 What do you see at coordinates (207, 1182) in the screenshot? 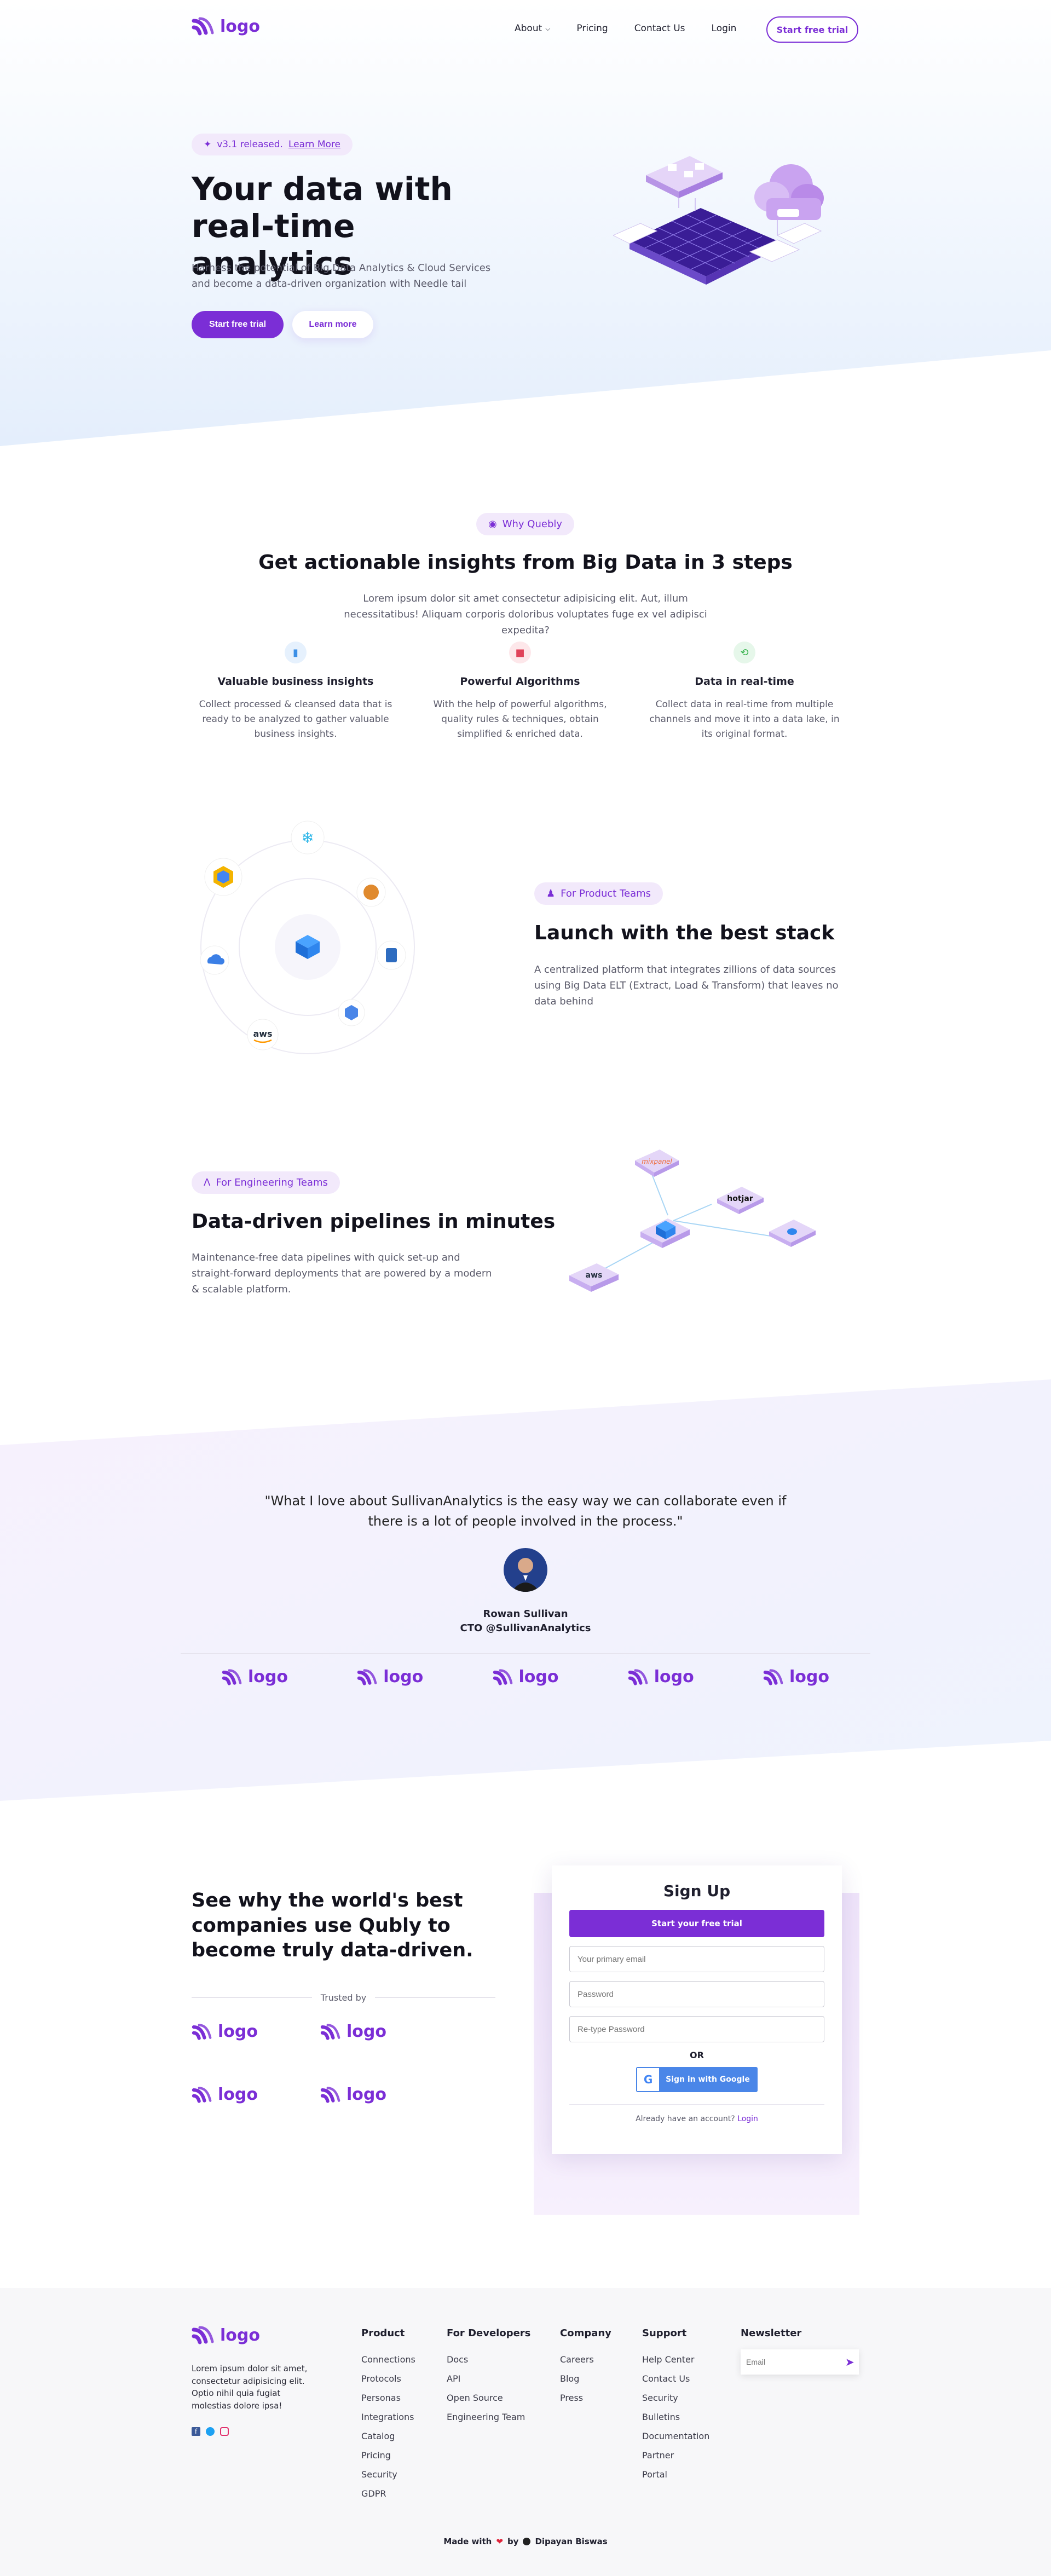
I see `compass-icon: Λ` at bounding box center [207, 1182].